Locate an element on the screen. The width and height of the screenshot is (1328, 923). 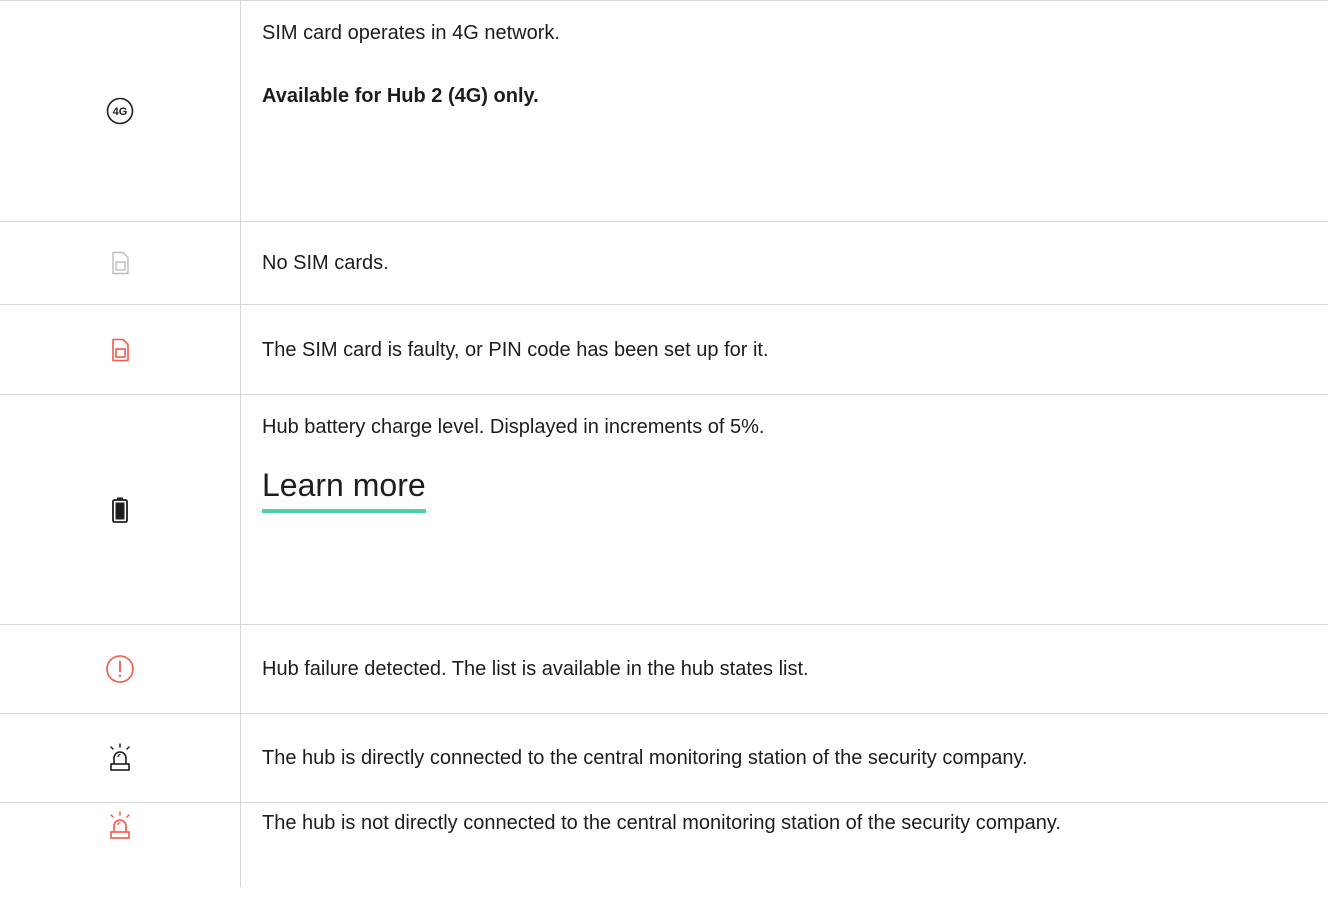
icon-cell: 4G is located at coordinates (120, 111).